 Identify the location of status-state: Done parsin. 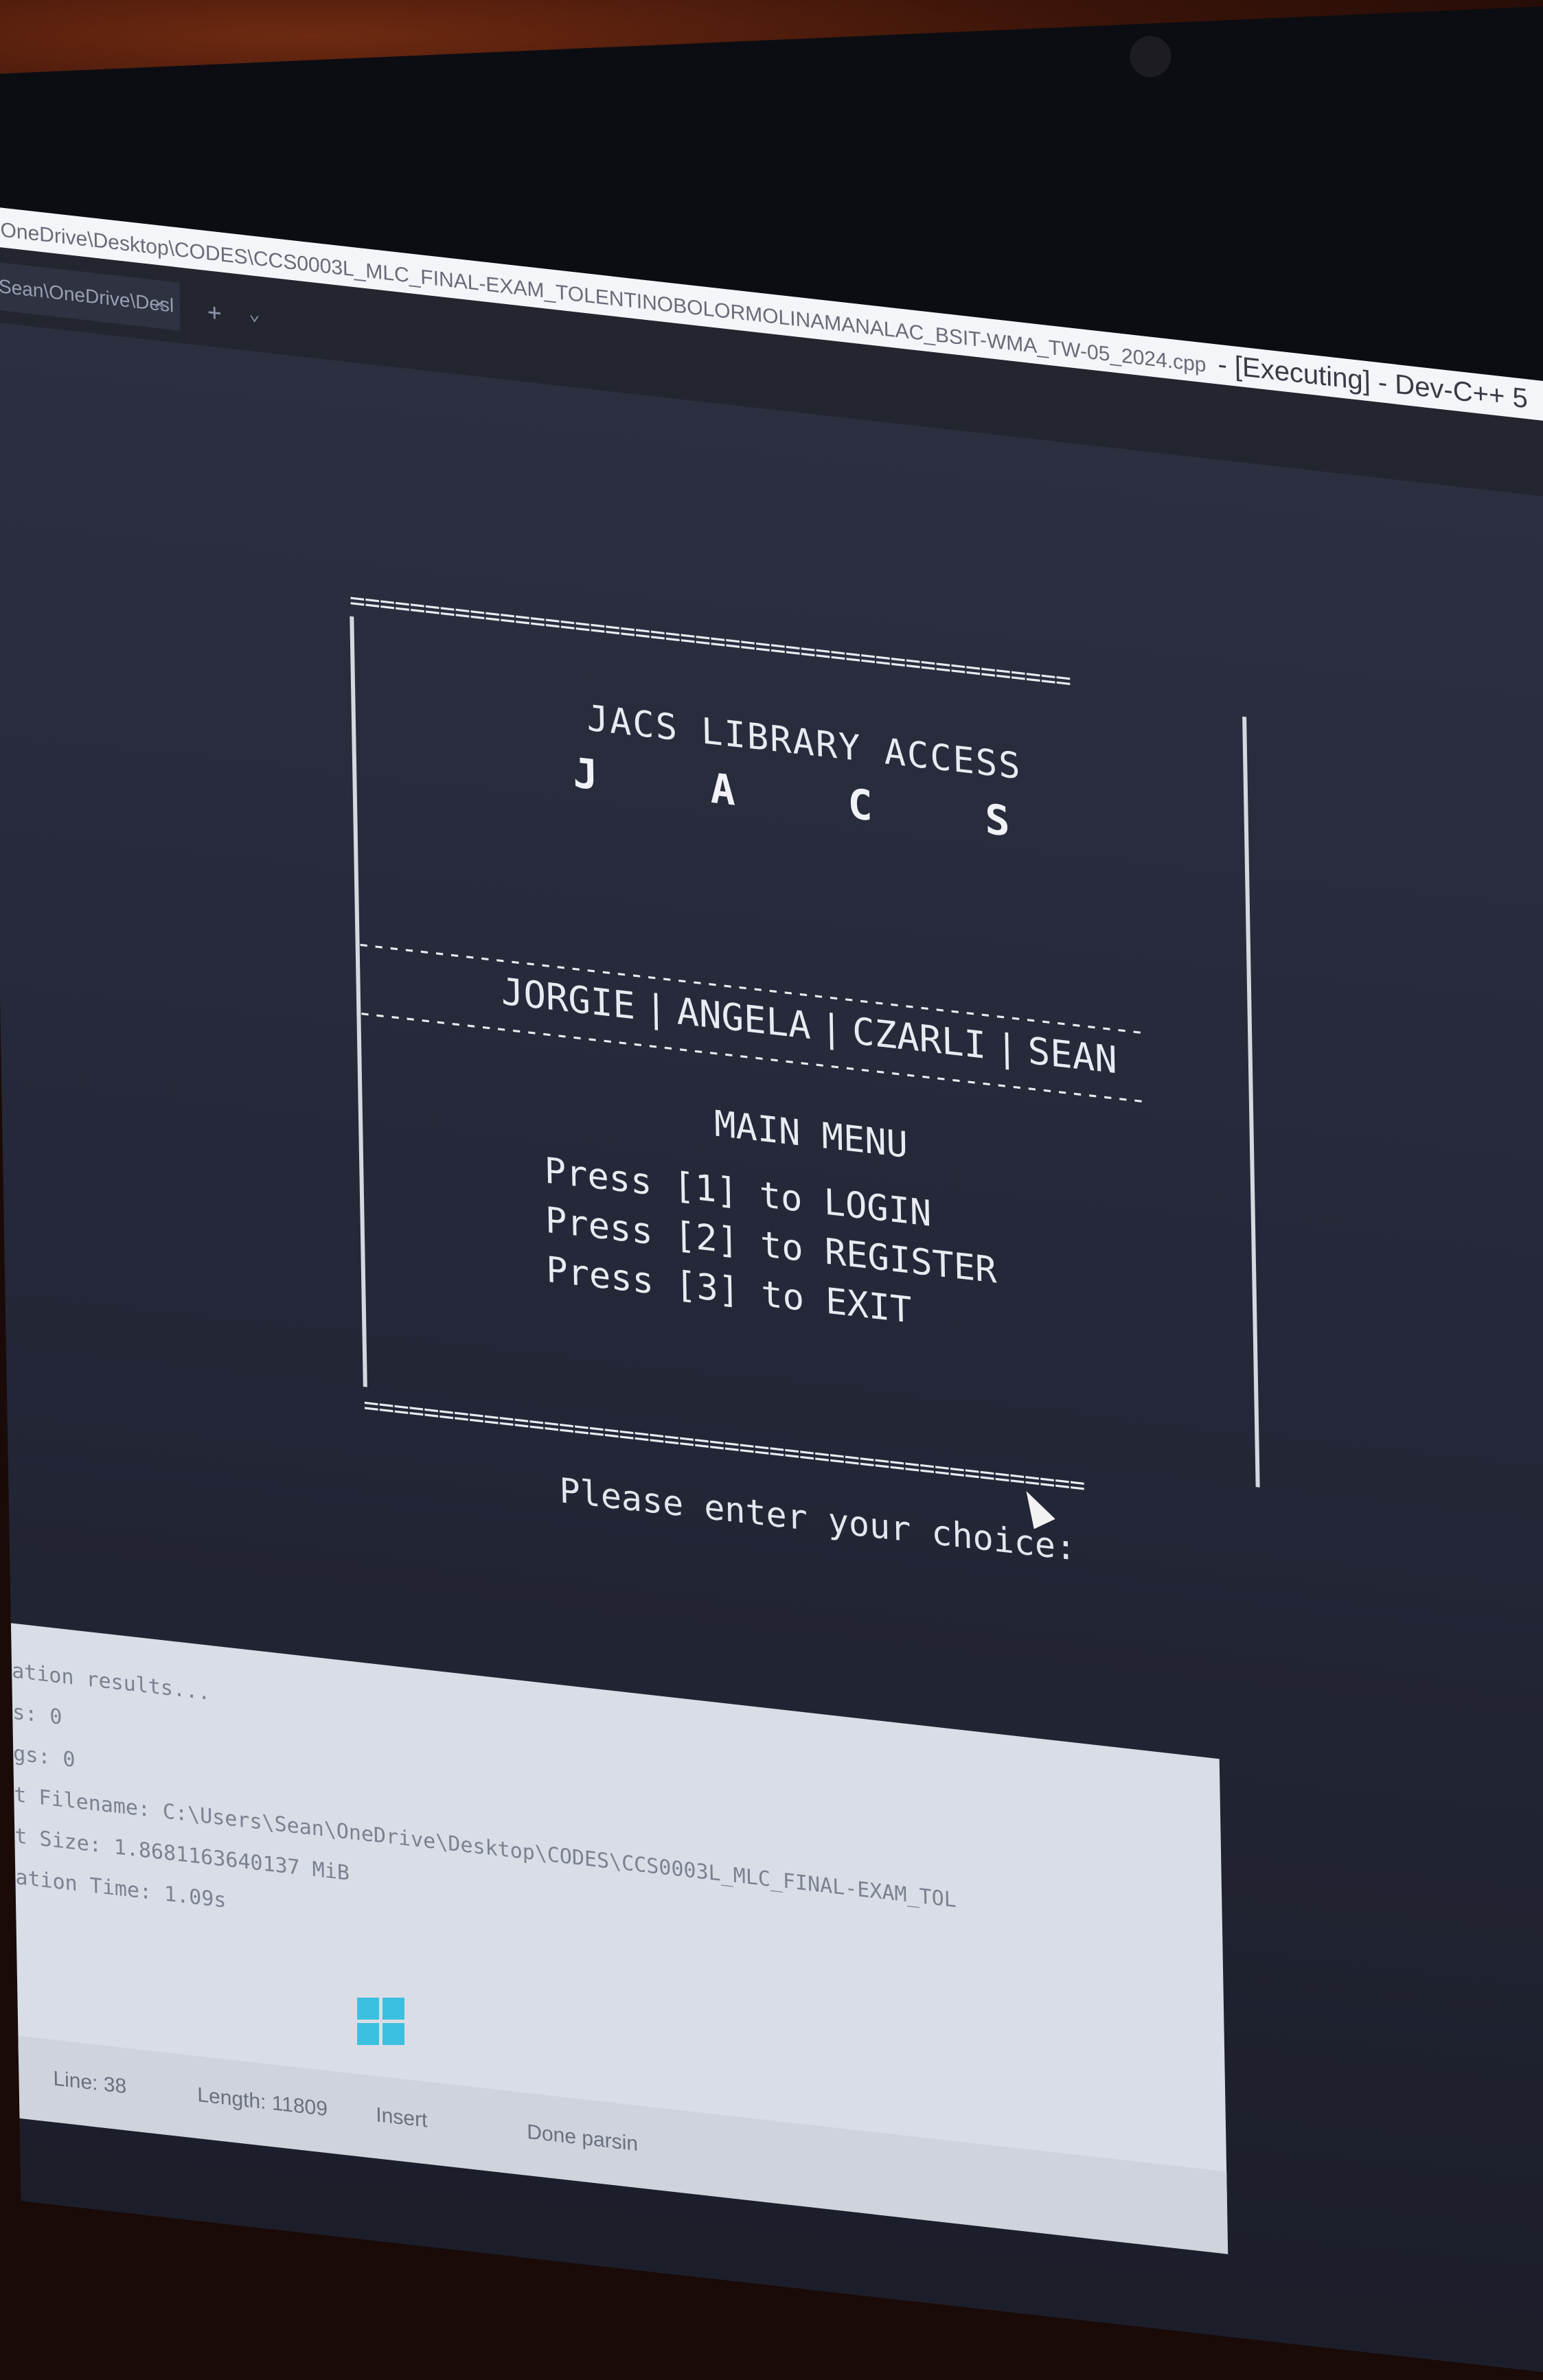
(583, 2138).